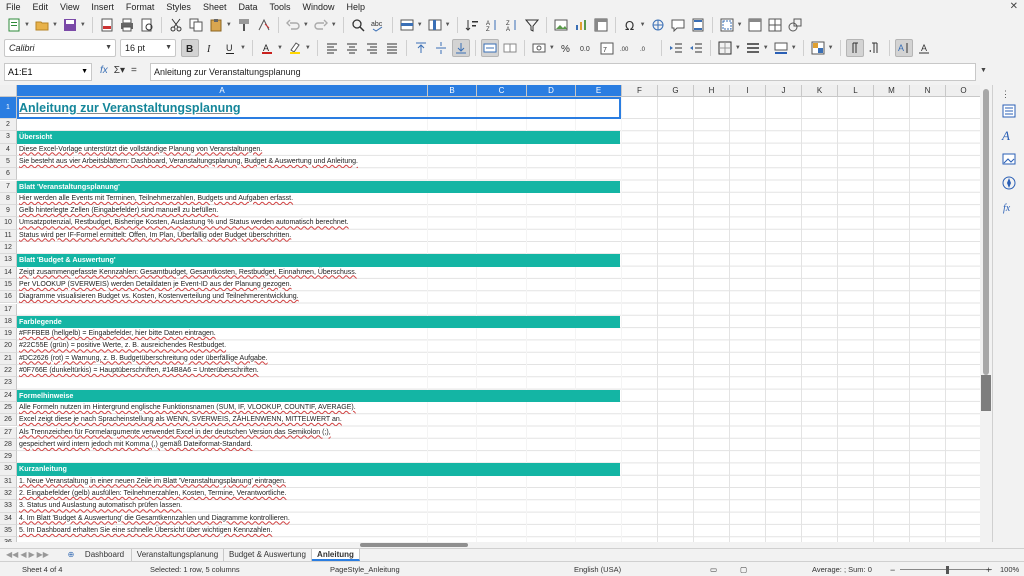 The width and height of the screenshot is (1024, 576). I want to click on menu-styles: Styles, so click(178, 7).